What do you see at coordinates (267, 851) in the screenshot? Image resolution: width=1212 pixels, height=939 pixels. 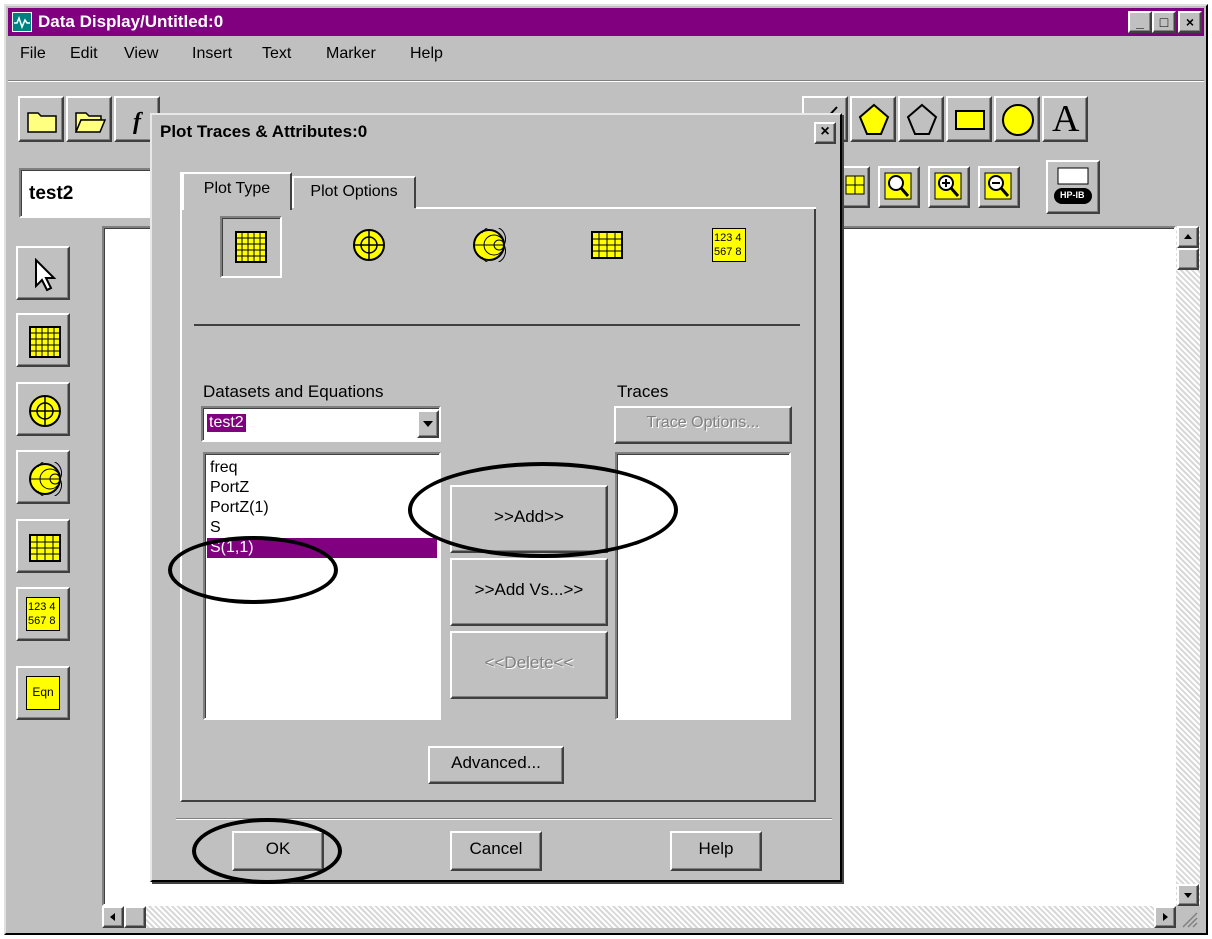 I see `annotation-circle-ok` at bounding box center [267, 851].